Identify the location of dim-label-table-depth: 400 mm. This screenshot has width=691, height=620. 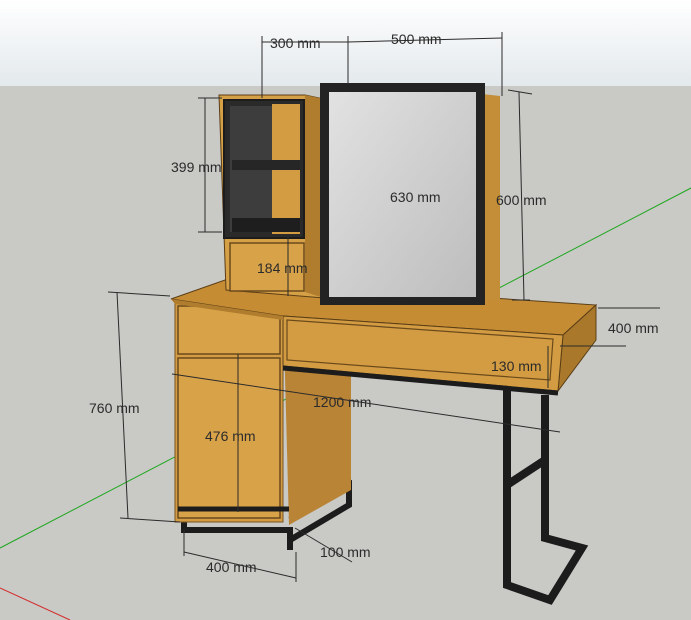
(633, 328).